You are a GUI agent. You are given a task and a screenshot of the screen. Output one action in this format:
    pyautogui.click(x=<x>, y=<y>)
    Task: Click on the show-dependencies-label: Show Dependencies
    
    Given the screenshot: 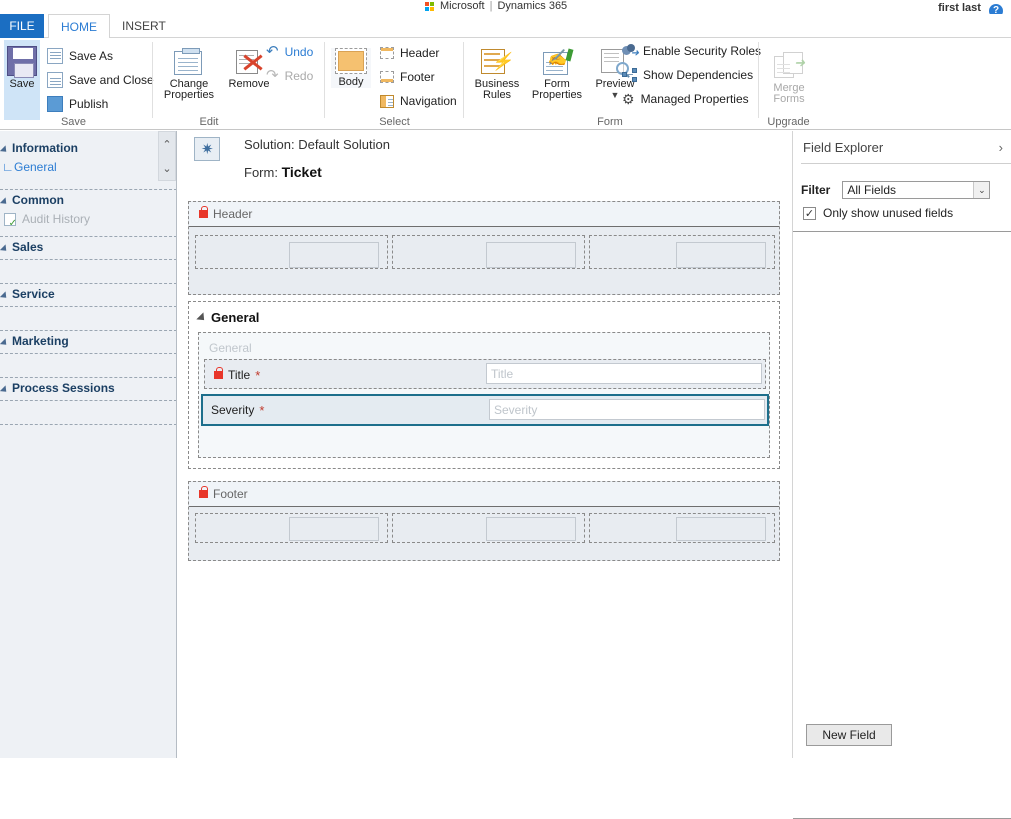 What is the action you would take?
    pyautogui.click(x=698, y=75)
    